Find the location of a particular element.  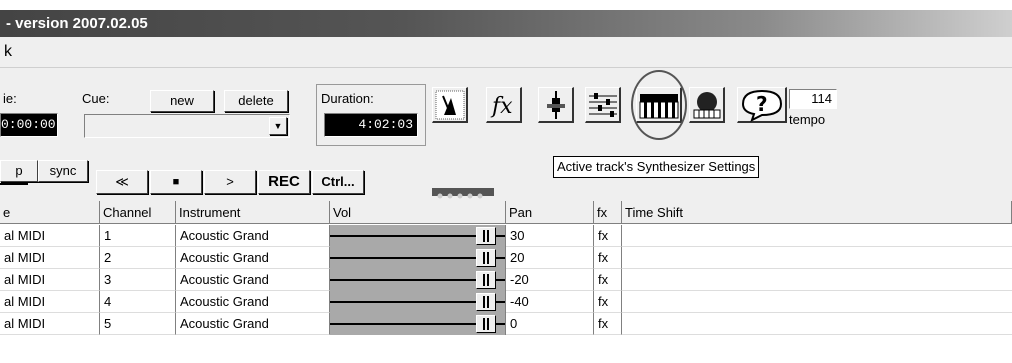

cue-label: Cue: is located at coordinates (96, 98).